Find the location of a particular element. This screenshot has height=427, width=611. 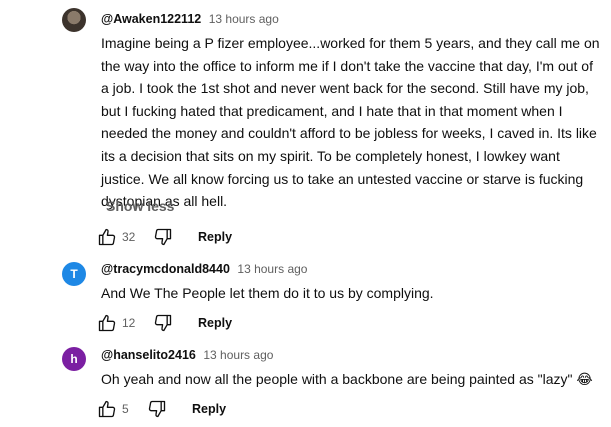

comment-header: @hanselito2416 13 hours ago is located at coordinates (187, 355).